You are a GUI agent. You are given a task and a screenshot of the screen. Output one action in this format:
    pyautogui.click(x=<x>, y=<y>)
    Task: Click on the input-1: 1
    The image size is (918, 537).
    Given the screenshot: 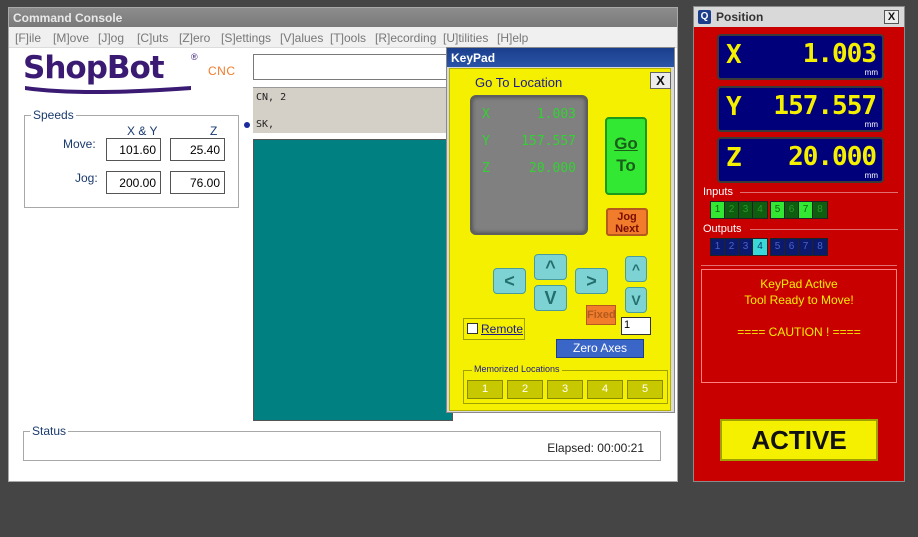 What is the action you would take?
    pyautogui.click(x=718, y=210)
    